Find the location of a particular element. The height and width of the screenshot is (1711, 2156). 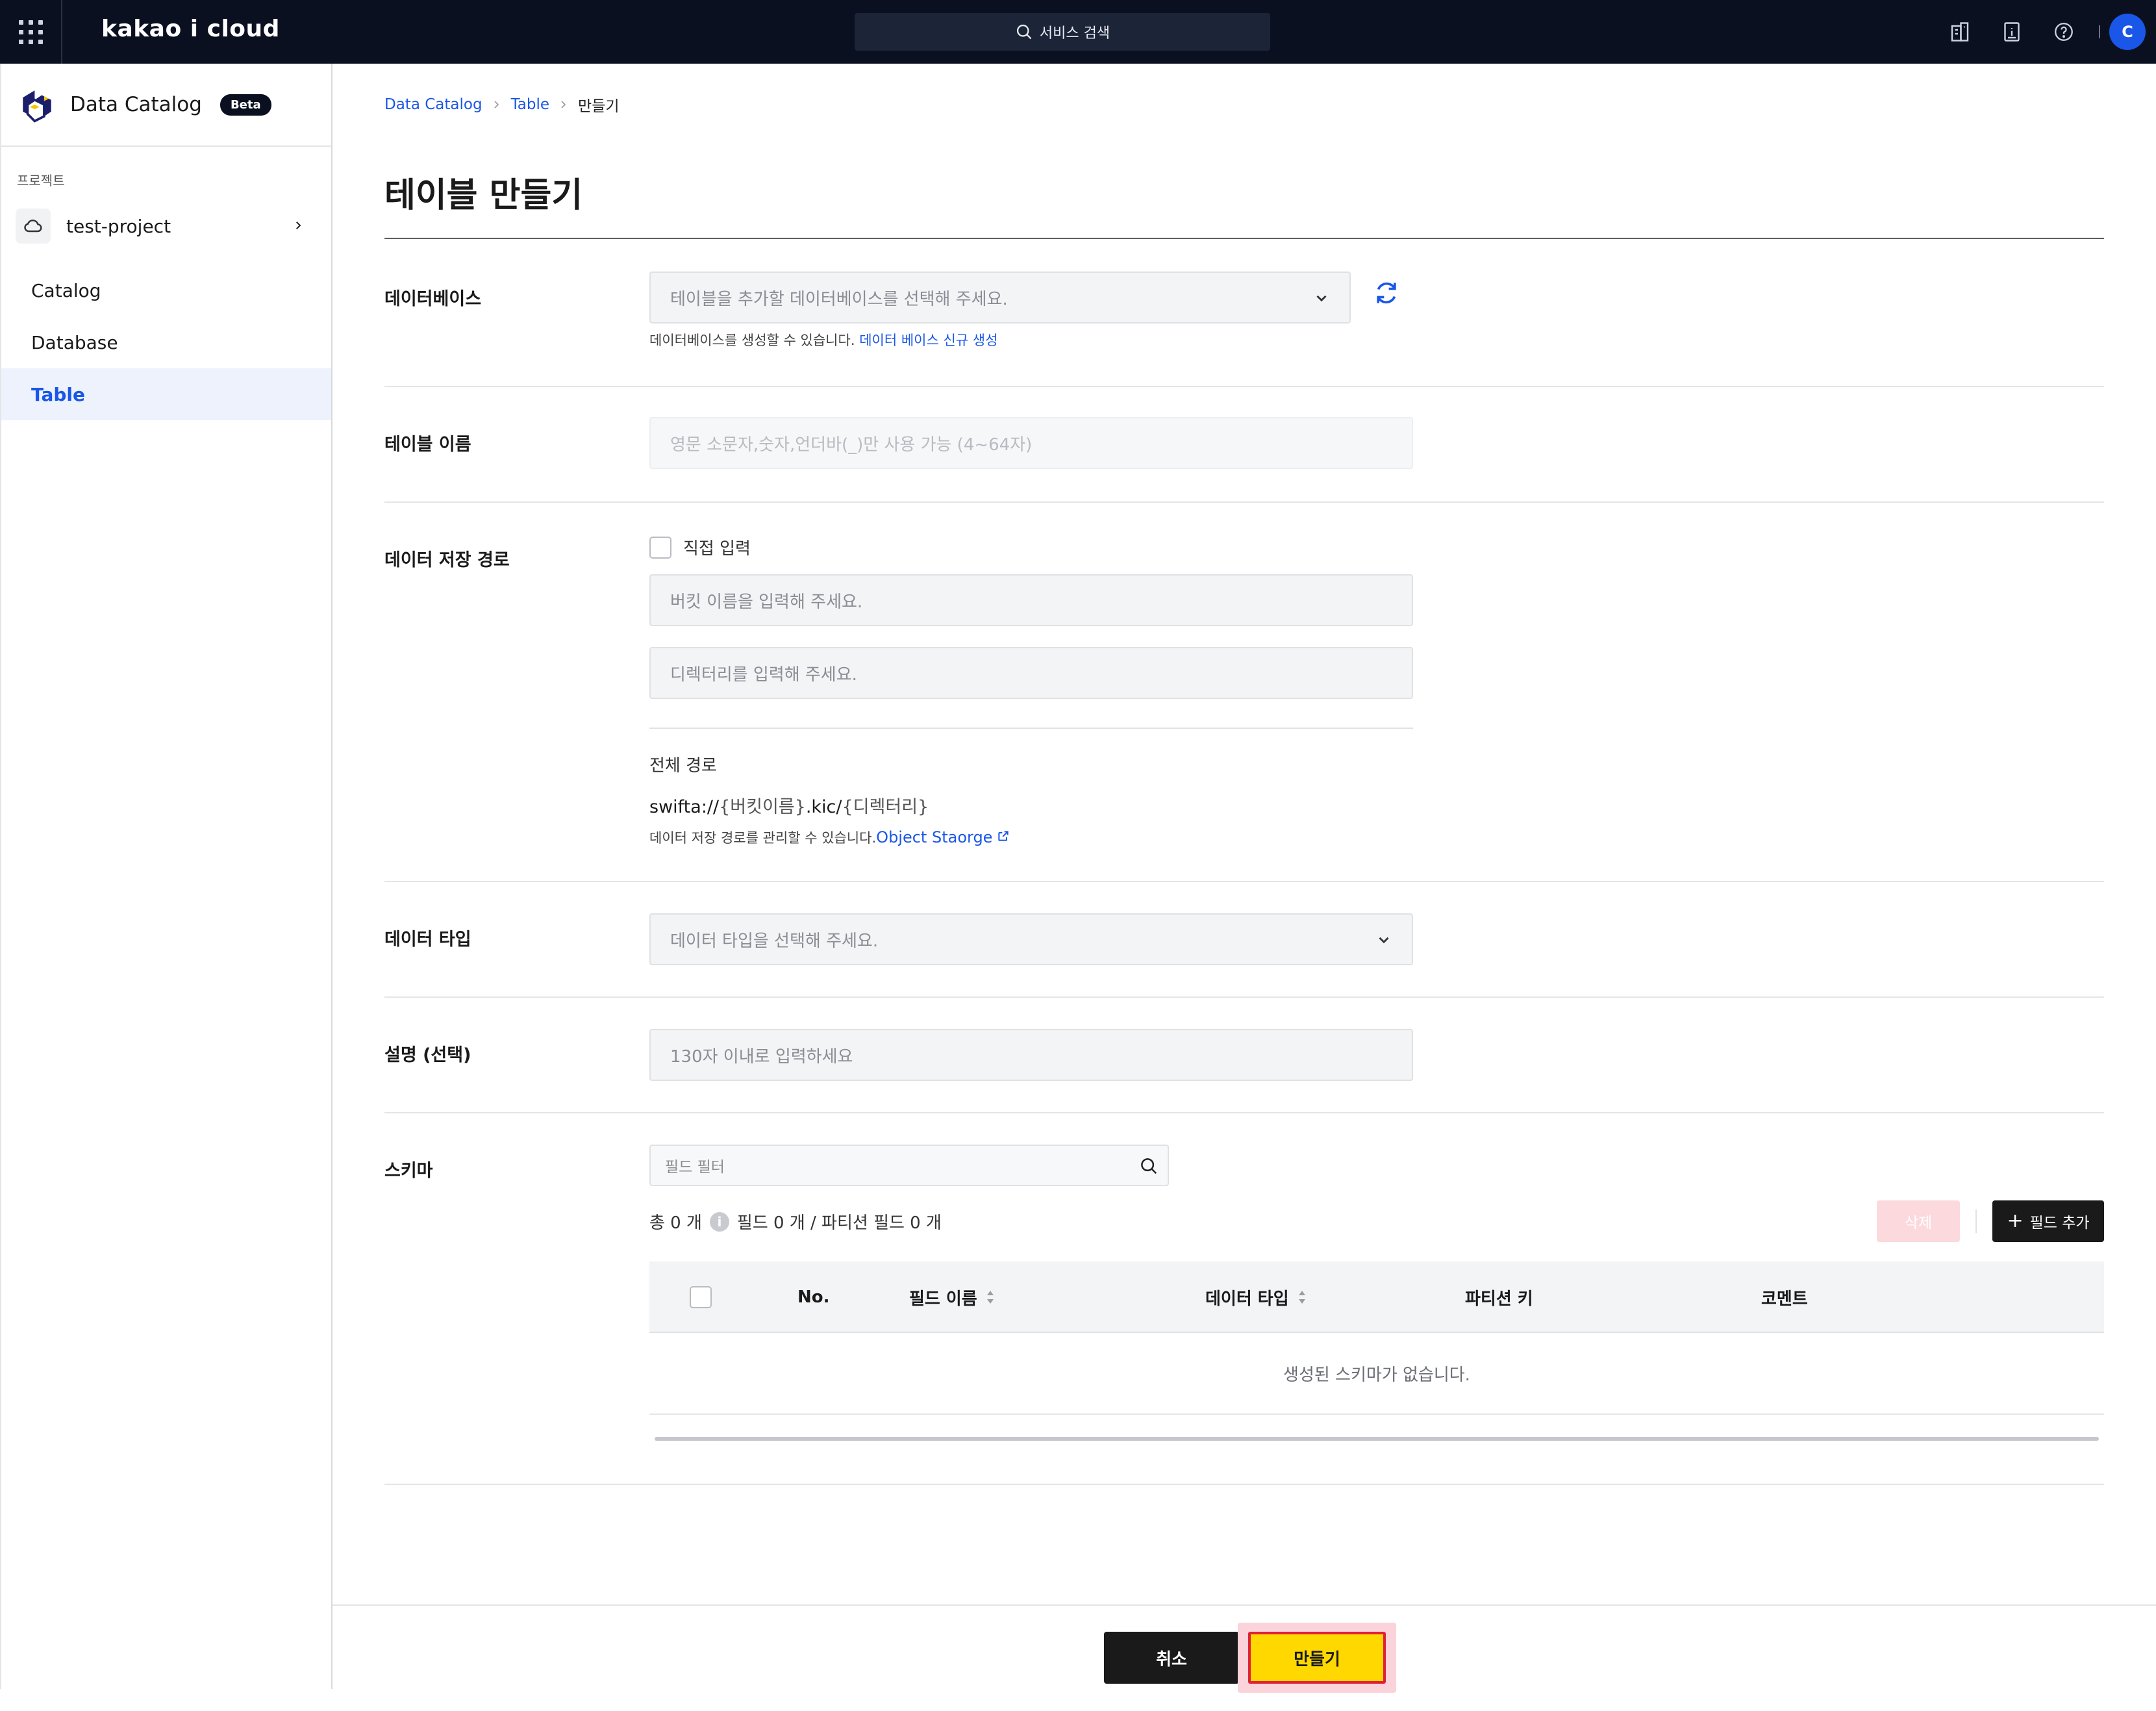

breadcrumb-current: 만들기 is located at coordinates (599, 106).